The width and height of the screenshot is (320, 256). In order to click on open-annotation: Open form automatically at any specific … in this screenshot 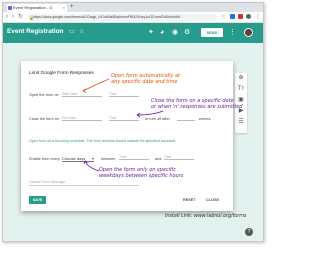, I will do `click(145, 79)`.